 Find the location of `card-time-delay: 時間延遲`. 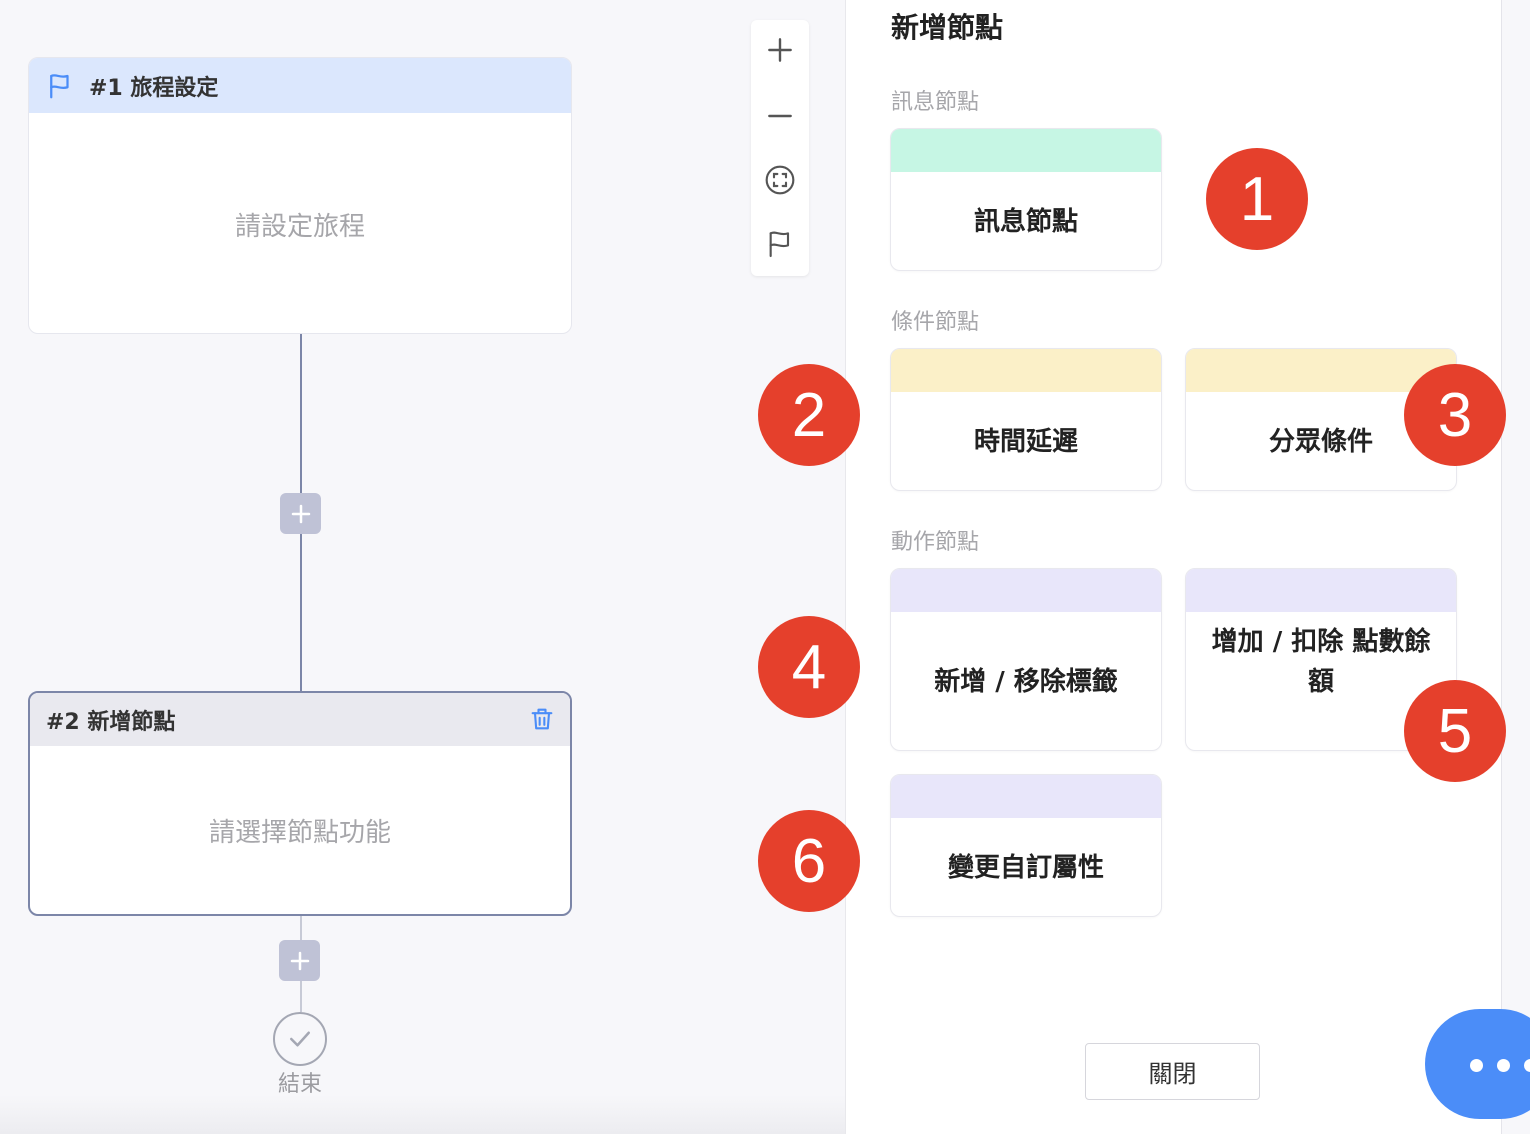

card-time-delay: 時間延遲 is located at coordinates (1026, 419).